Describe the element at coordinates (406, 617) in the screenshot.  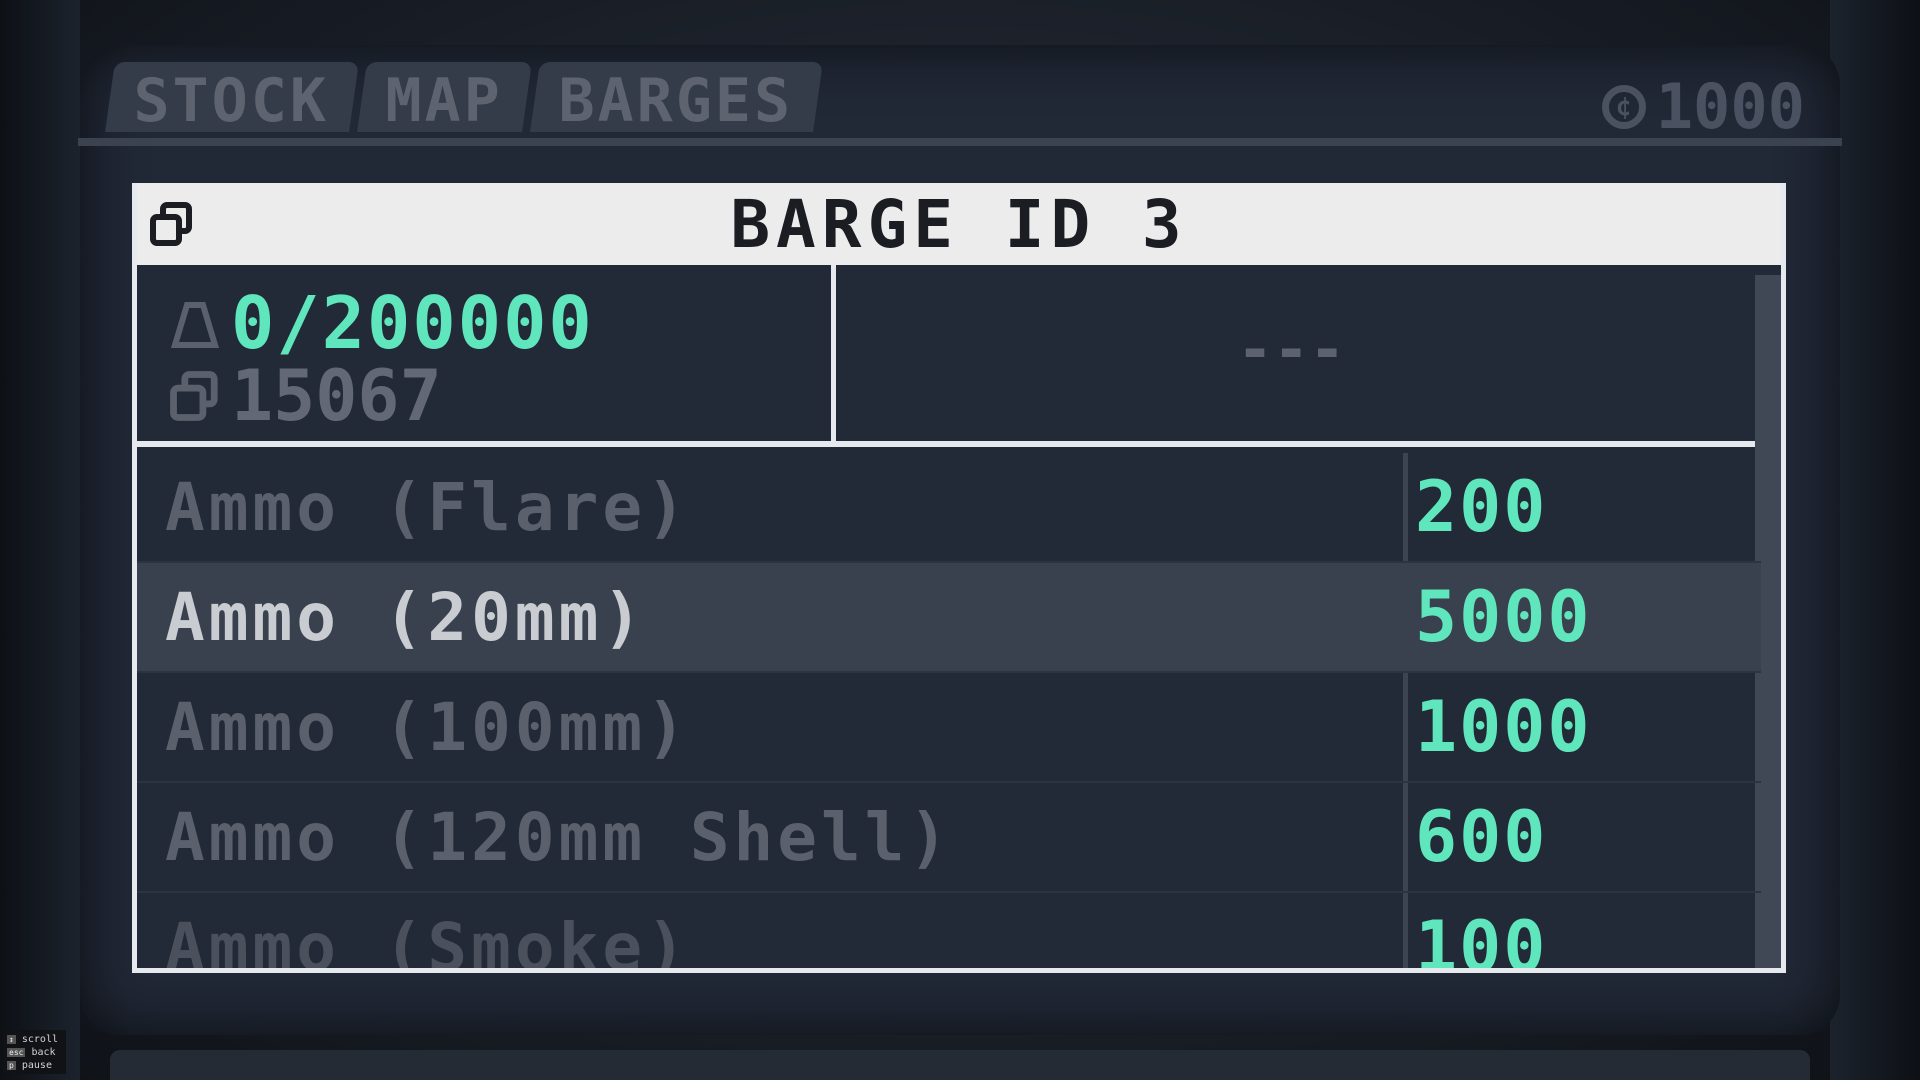
I see `item-name: Ammo (20mm)` at that location.